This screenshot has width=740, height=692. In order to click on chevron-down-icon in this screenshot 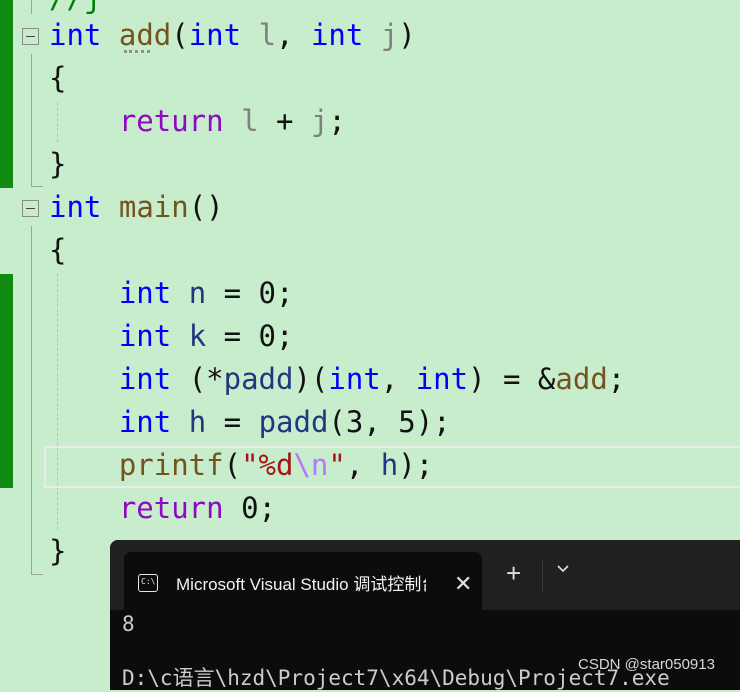, I will do `click(563, 569)`.